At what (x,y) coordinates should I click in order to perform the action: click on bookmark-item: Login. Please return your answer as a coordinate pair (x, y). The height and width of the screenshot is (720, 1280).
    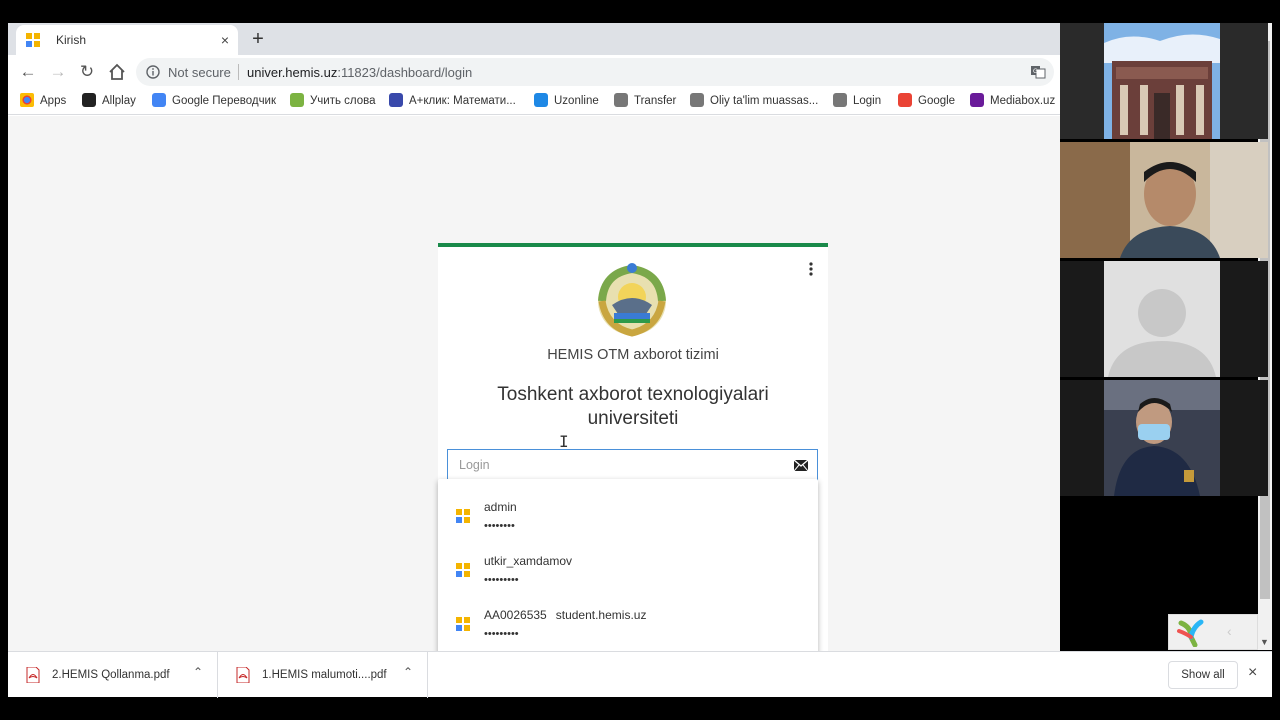
    Looking at the image, I should click on (857, 102).